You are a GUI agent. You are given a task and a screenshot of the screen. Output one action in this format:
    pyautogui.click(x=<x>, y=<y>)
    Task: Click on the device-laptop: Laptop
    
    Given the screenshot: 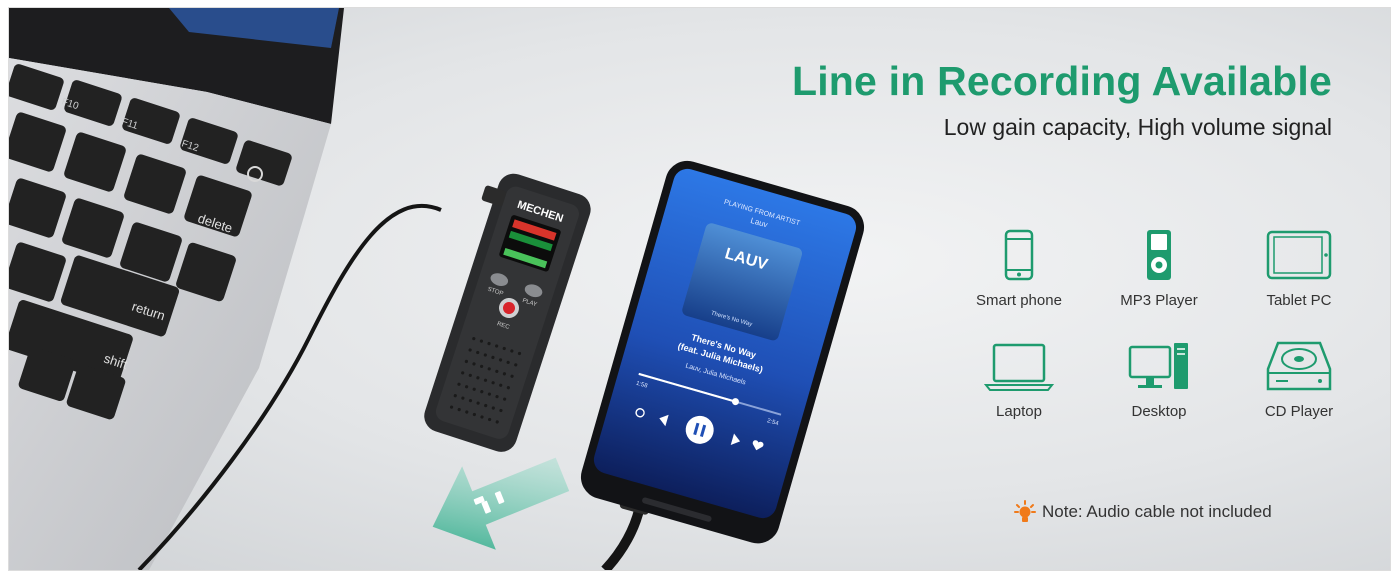 What is the action you would take?
    pyautogui.click(x=1019, y=379)
    